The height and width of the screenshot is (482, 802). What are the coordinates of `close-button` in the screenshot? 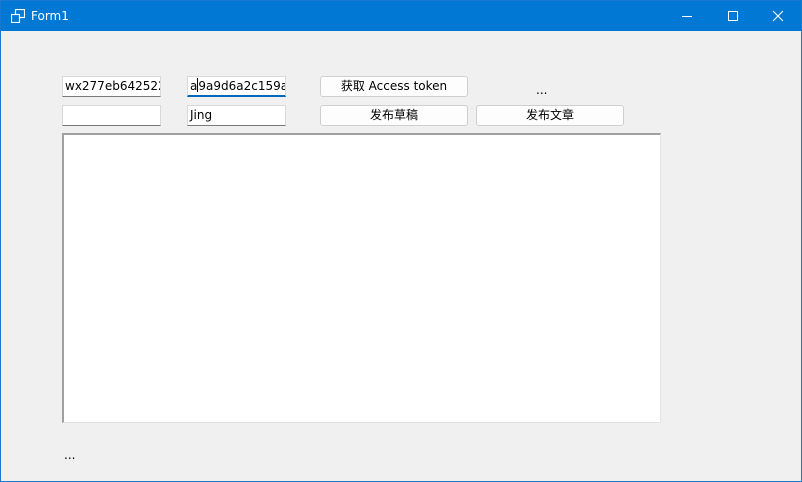 It's located at (778, 16).